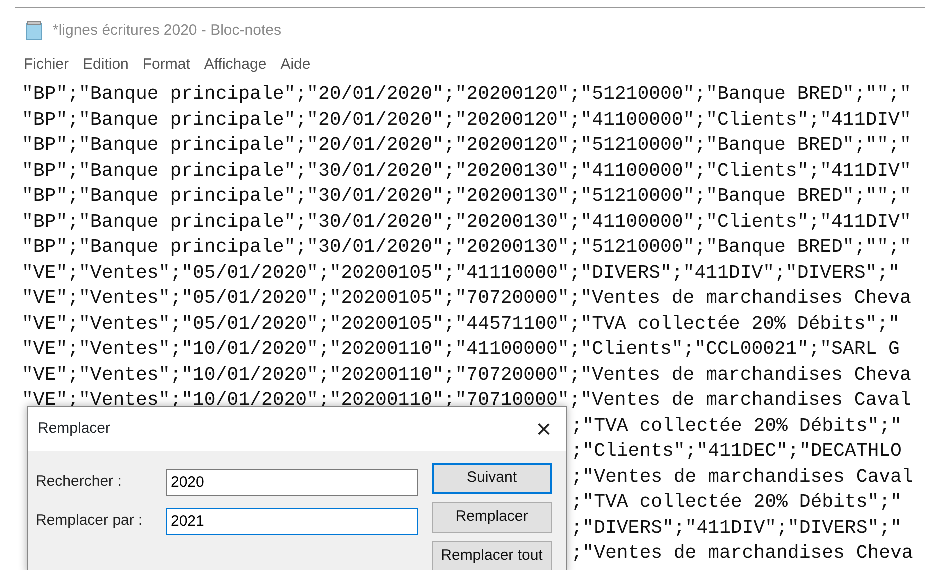 This screenshot has width=935, height=570. Describe the element at coordinates (736, 451) in the screenshot. I see `text-line: ;"Clients";"411DEC";"DECATHLO` at that location.